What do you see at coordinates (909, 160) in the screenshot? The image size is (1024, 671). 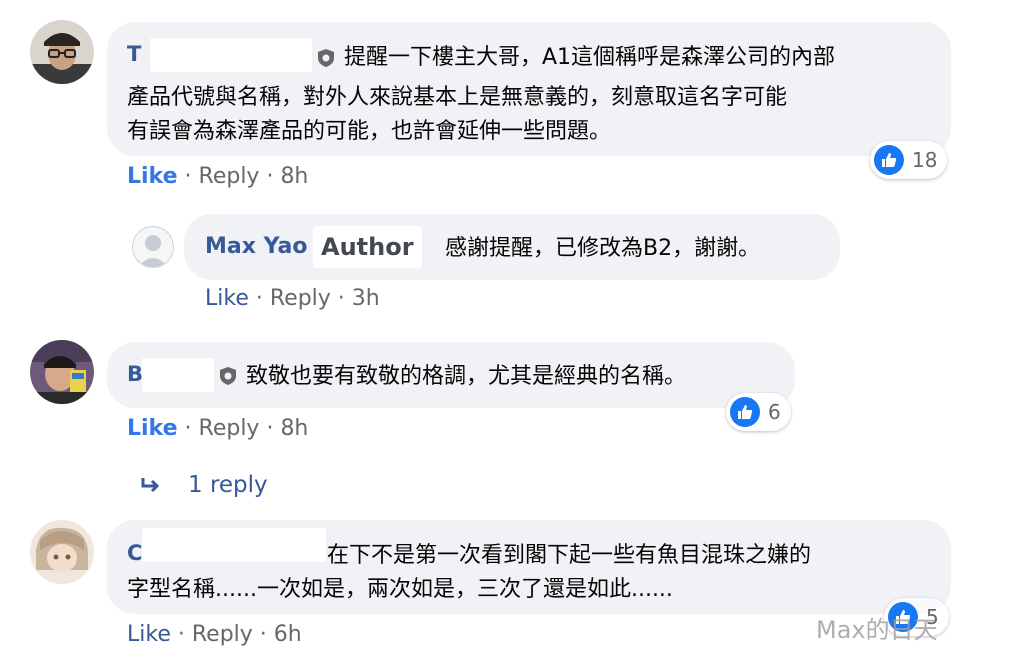 I see `reaction-count: 18` at bounding box center [909, 160].